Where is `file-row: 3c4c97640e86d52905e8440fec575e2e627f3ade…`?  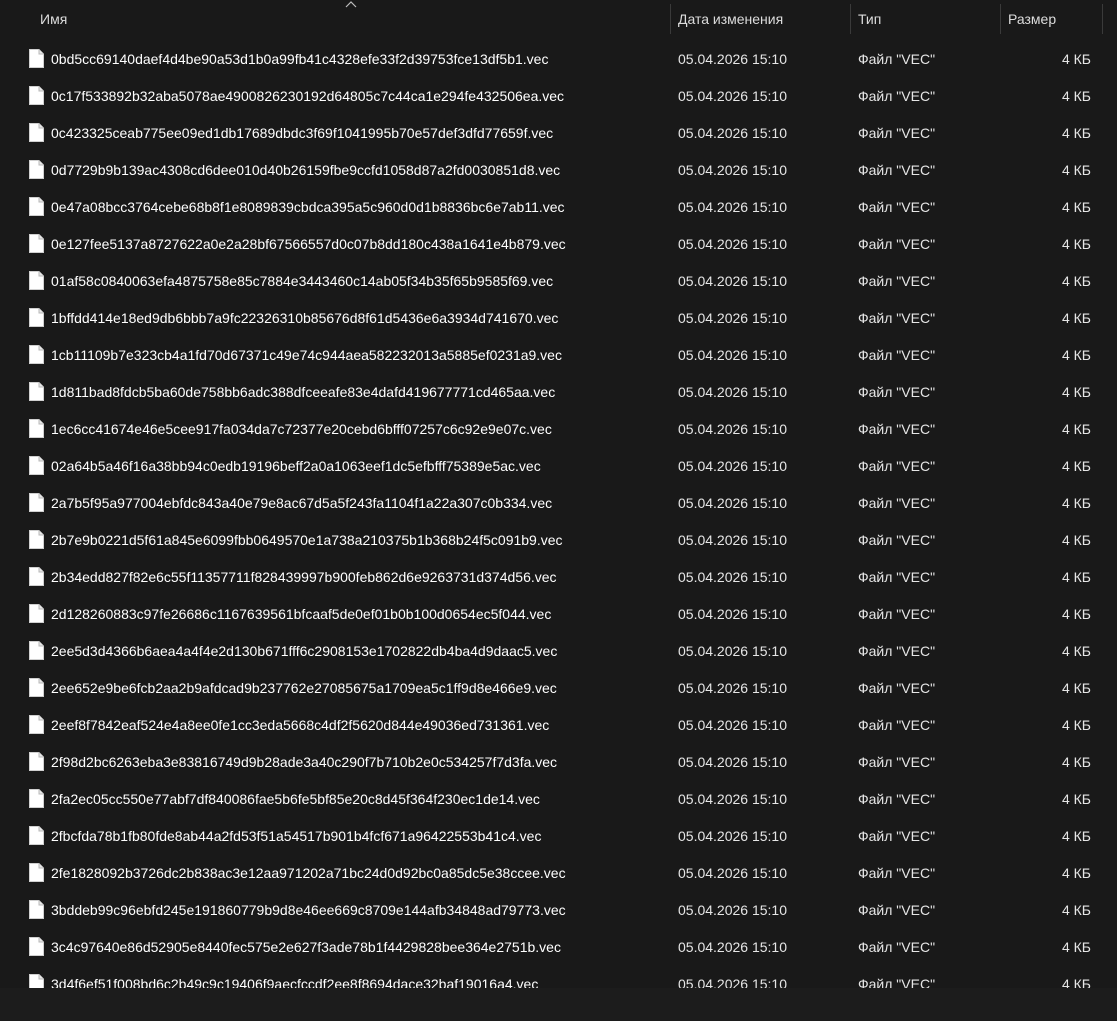 file-row: 3c4c97640e86d52905e8440fec575e2e627f3ade… is located at coordinates (558, 947).